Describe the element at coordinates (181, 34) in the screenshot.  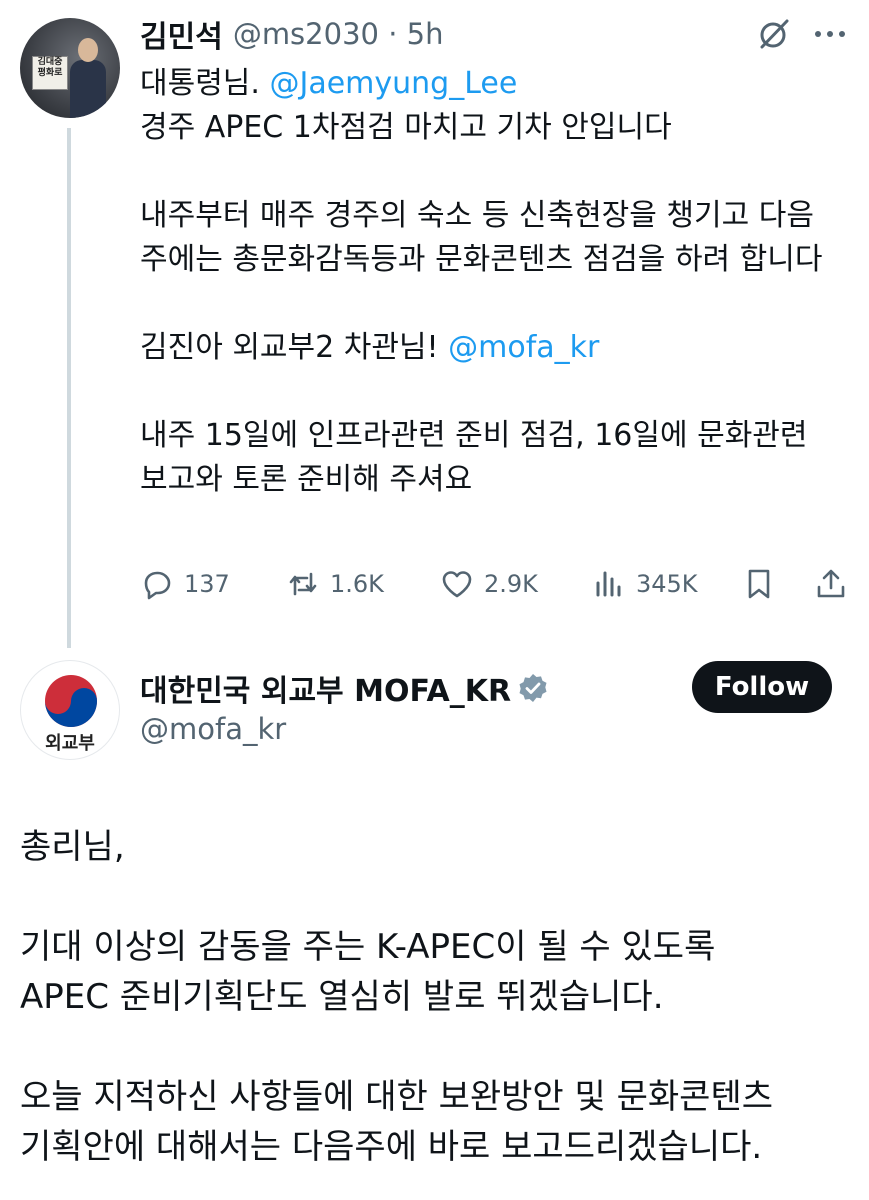
I see `author-name: 김민석` at that location.